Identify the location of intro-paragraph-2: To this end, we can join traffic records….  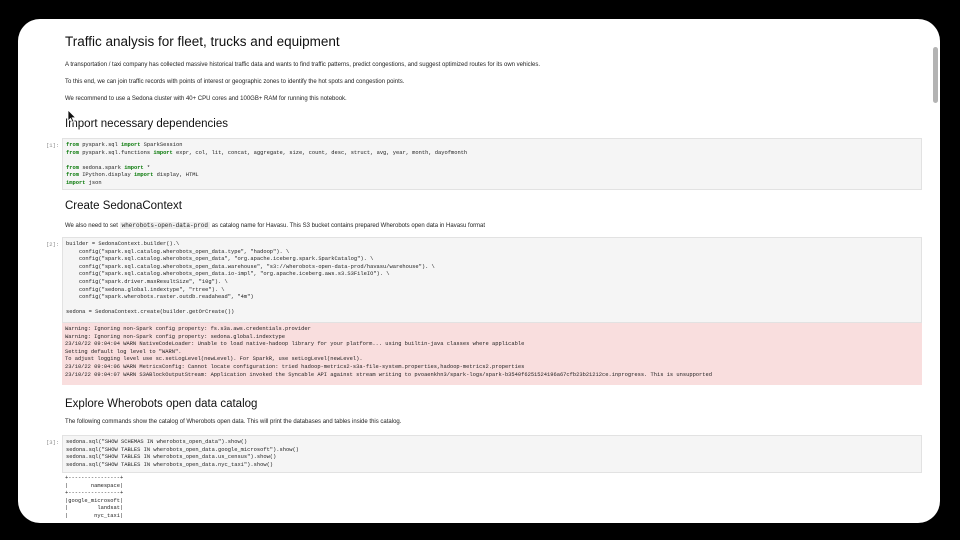
(235, 82).